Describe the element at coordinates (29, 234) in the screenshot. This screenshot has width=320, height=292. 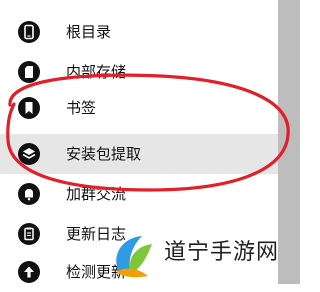
I see `clipboard-icon` at that location.